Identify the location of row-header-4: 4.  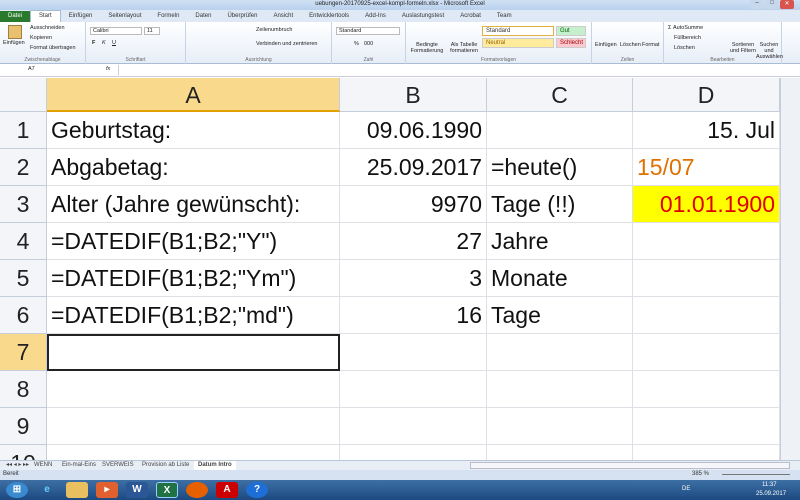
(23, 241).